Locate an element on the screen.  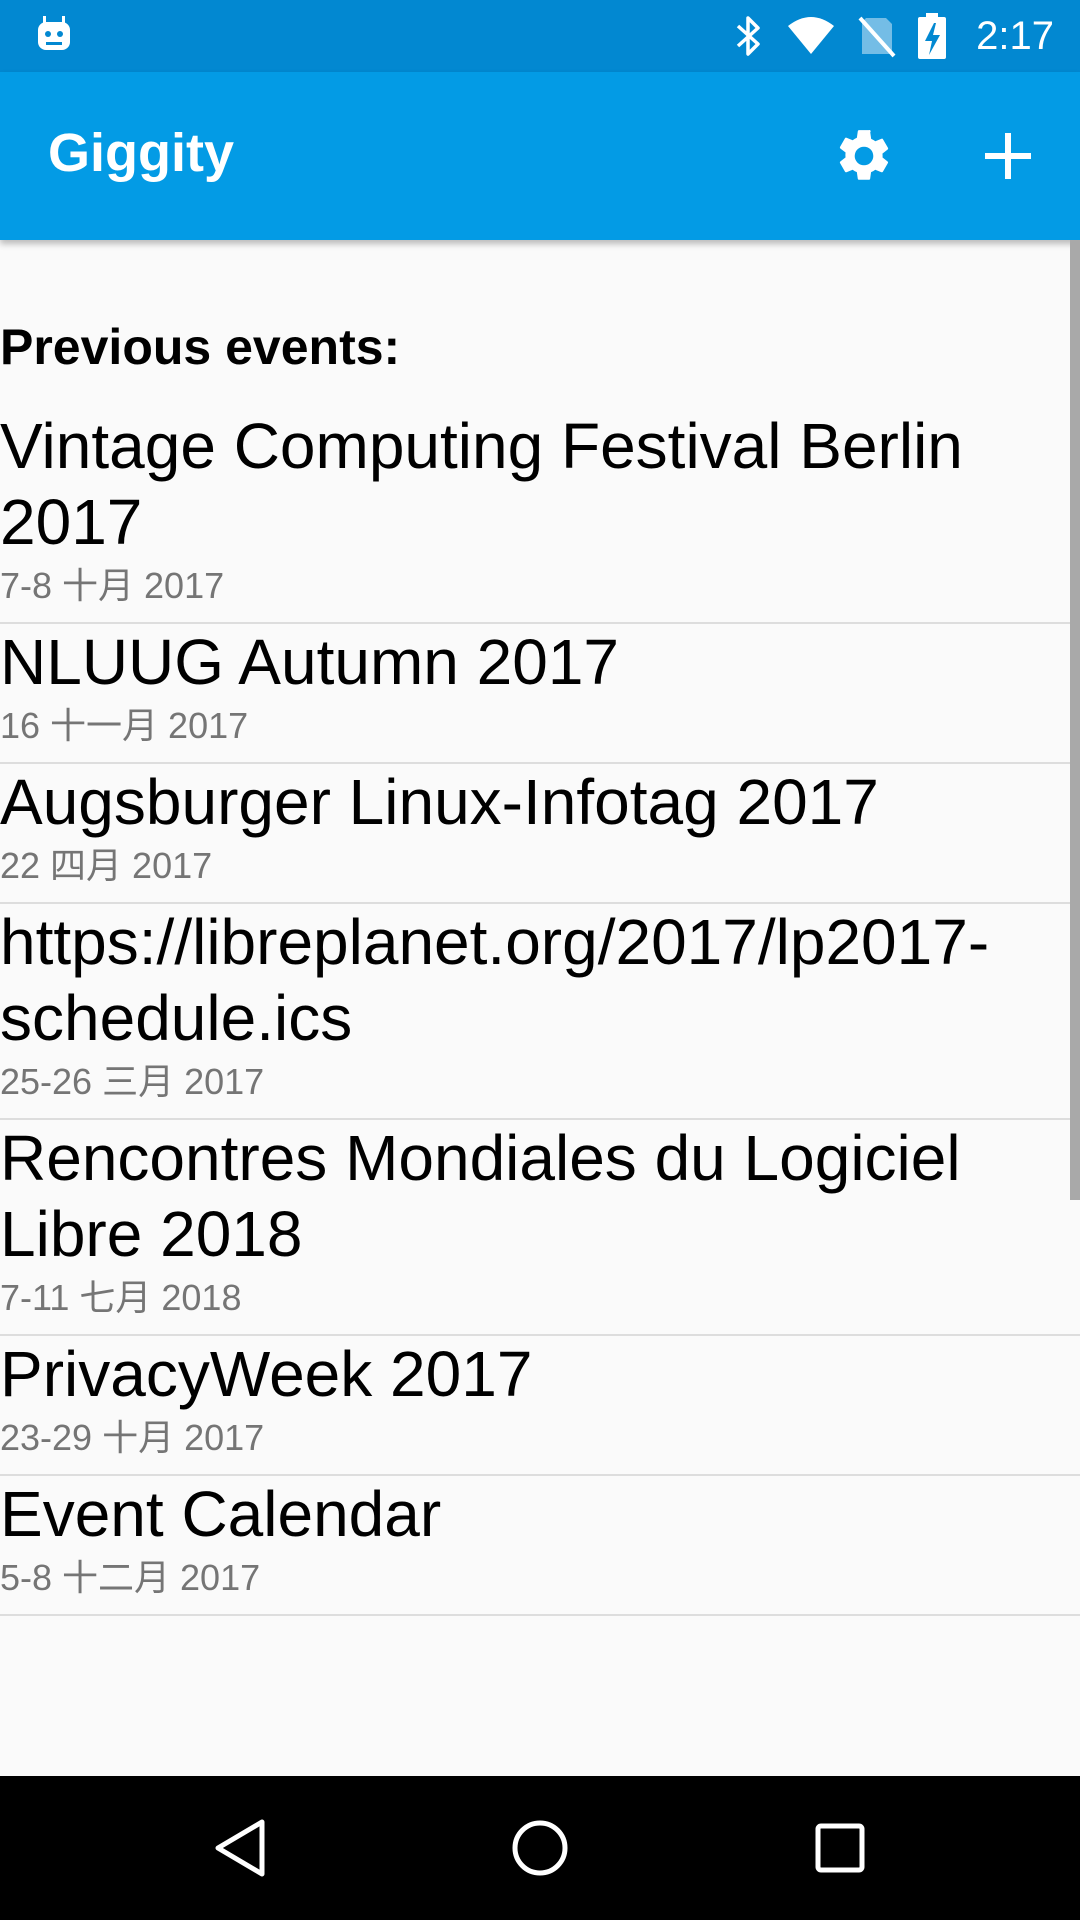
navigation-bar is located at coordinates (540, 1848).